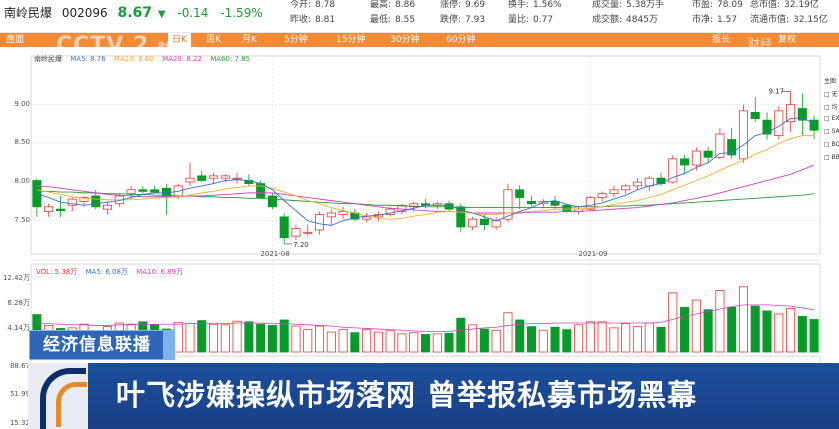 The width and height of the screenshot is (839, 429). Describe the element at coordinates (19, 423) in the screenshot. I see `macd-tick-label: 15.32` at that location.